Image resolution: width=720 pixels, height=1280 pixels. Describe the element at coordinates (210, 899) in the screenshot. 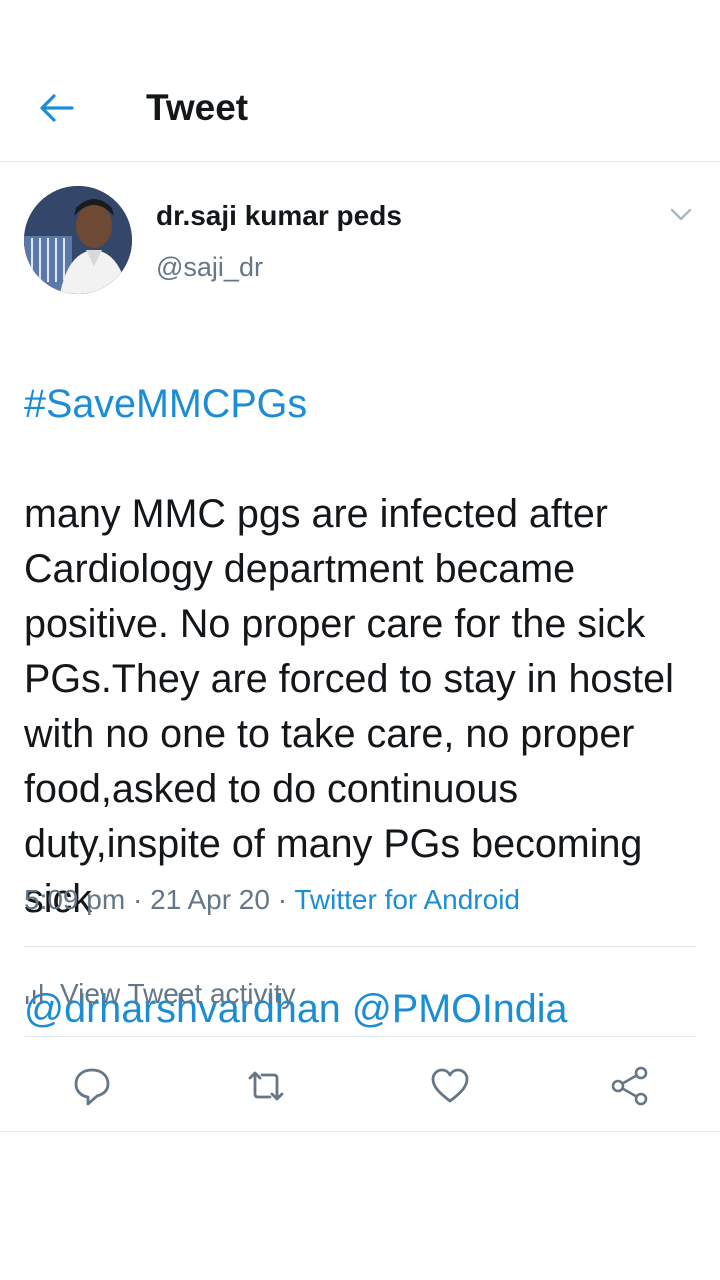

I see `tweet-date: 21 Apr 20` at that location.